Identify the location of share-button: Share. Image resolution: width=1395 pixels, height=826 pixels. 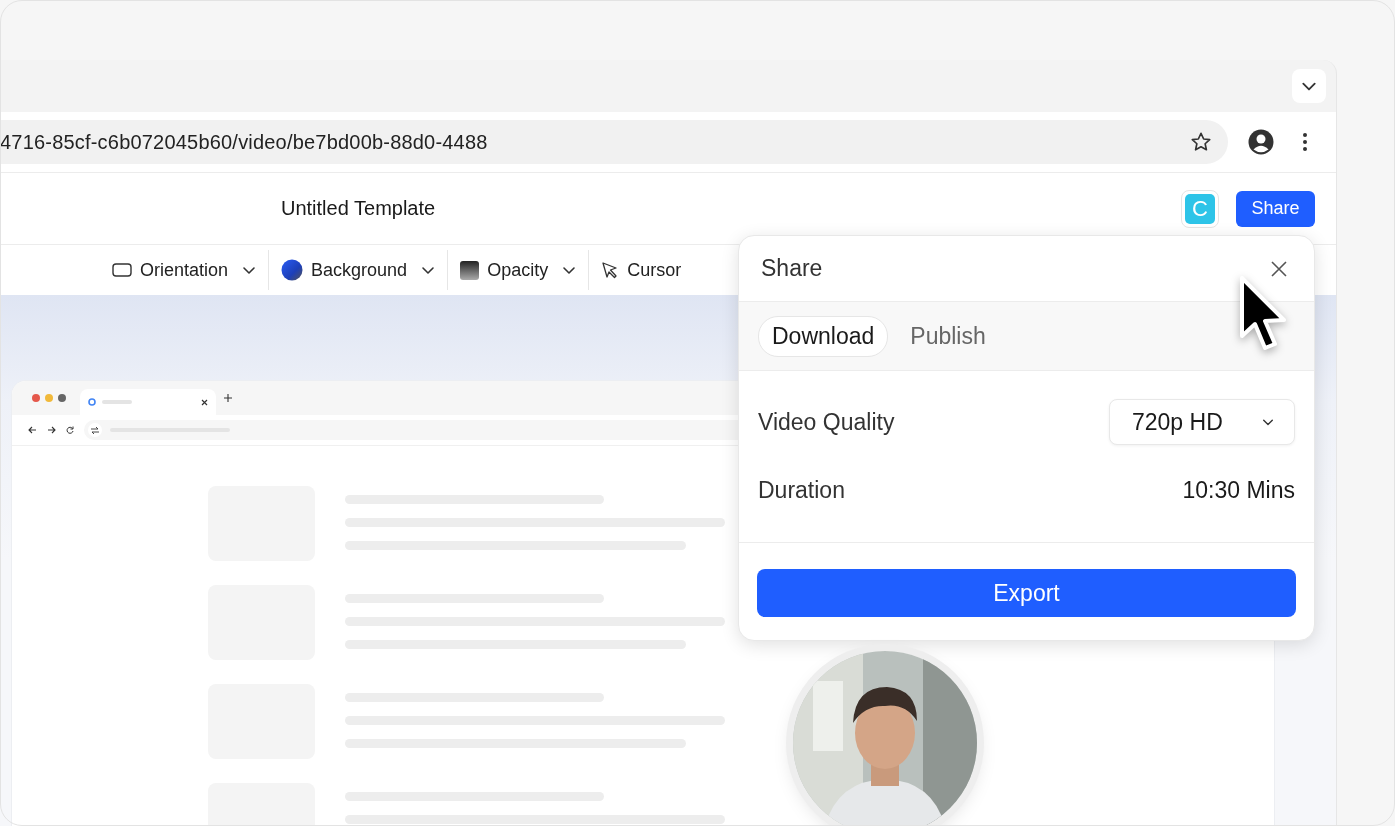
(1275, 208).